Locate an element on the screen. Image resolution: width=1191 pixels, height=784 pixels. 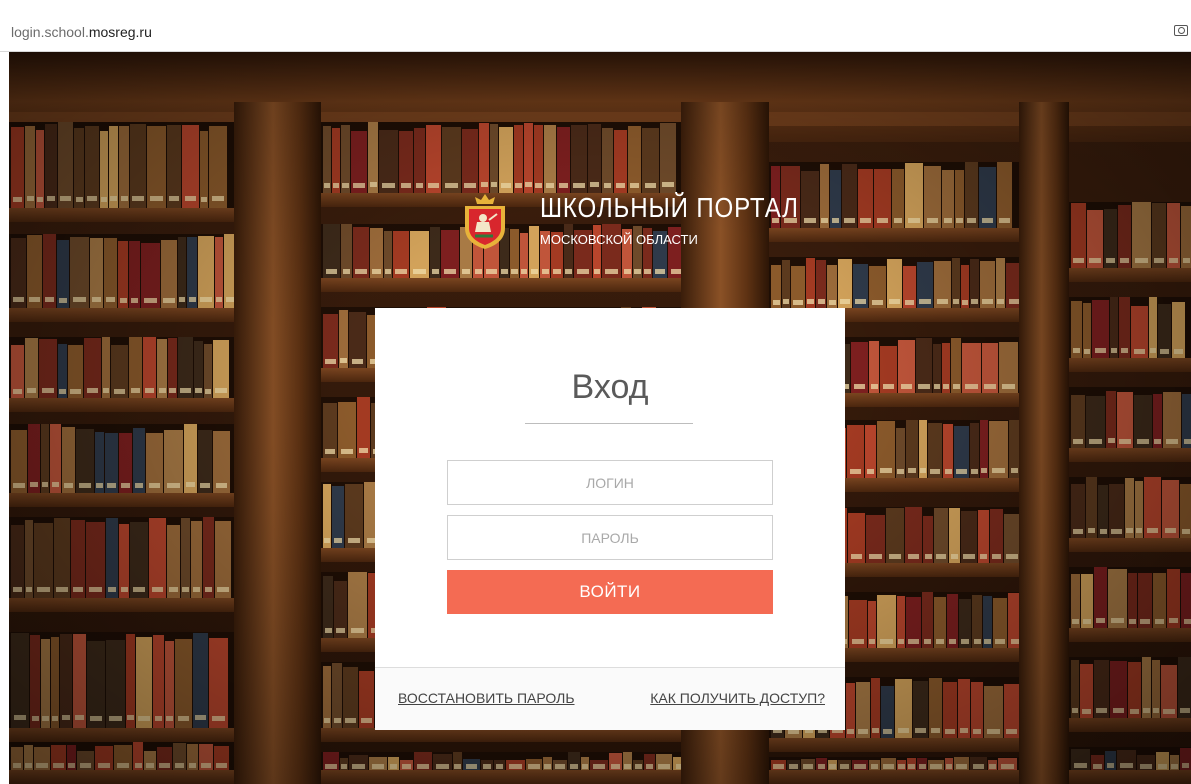
url-subdomain: login.school. is located at coordinates (50, 32).